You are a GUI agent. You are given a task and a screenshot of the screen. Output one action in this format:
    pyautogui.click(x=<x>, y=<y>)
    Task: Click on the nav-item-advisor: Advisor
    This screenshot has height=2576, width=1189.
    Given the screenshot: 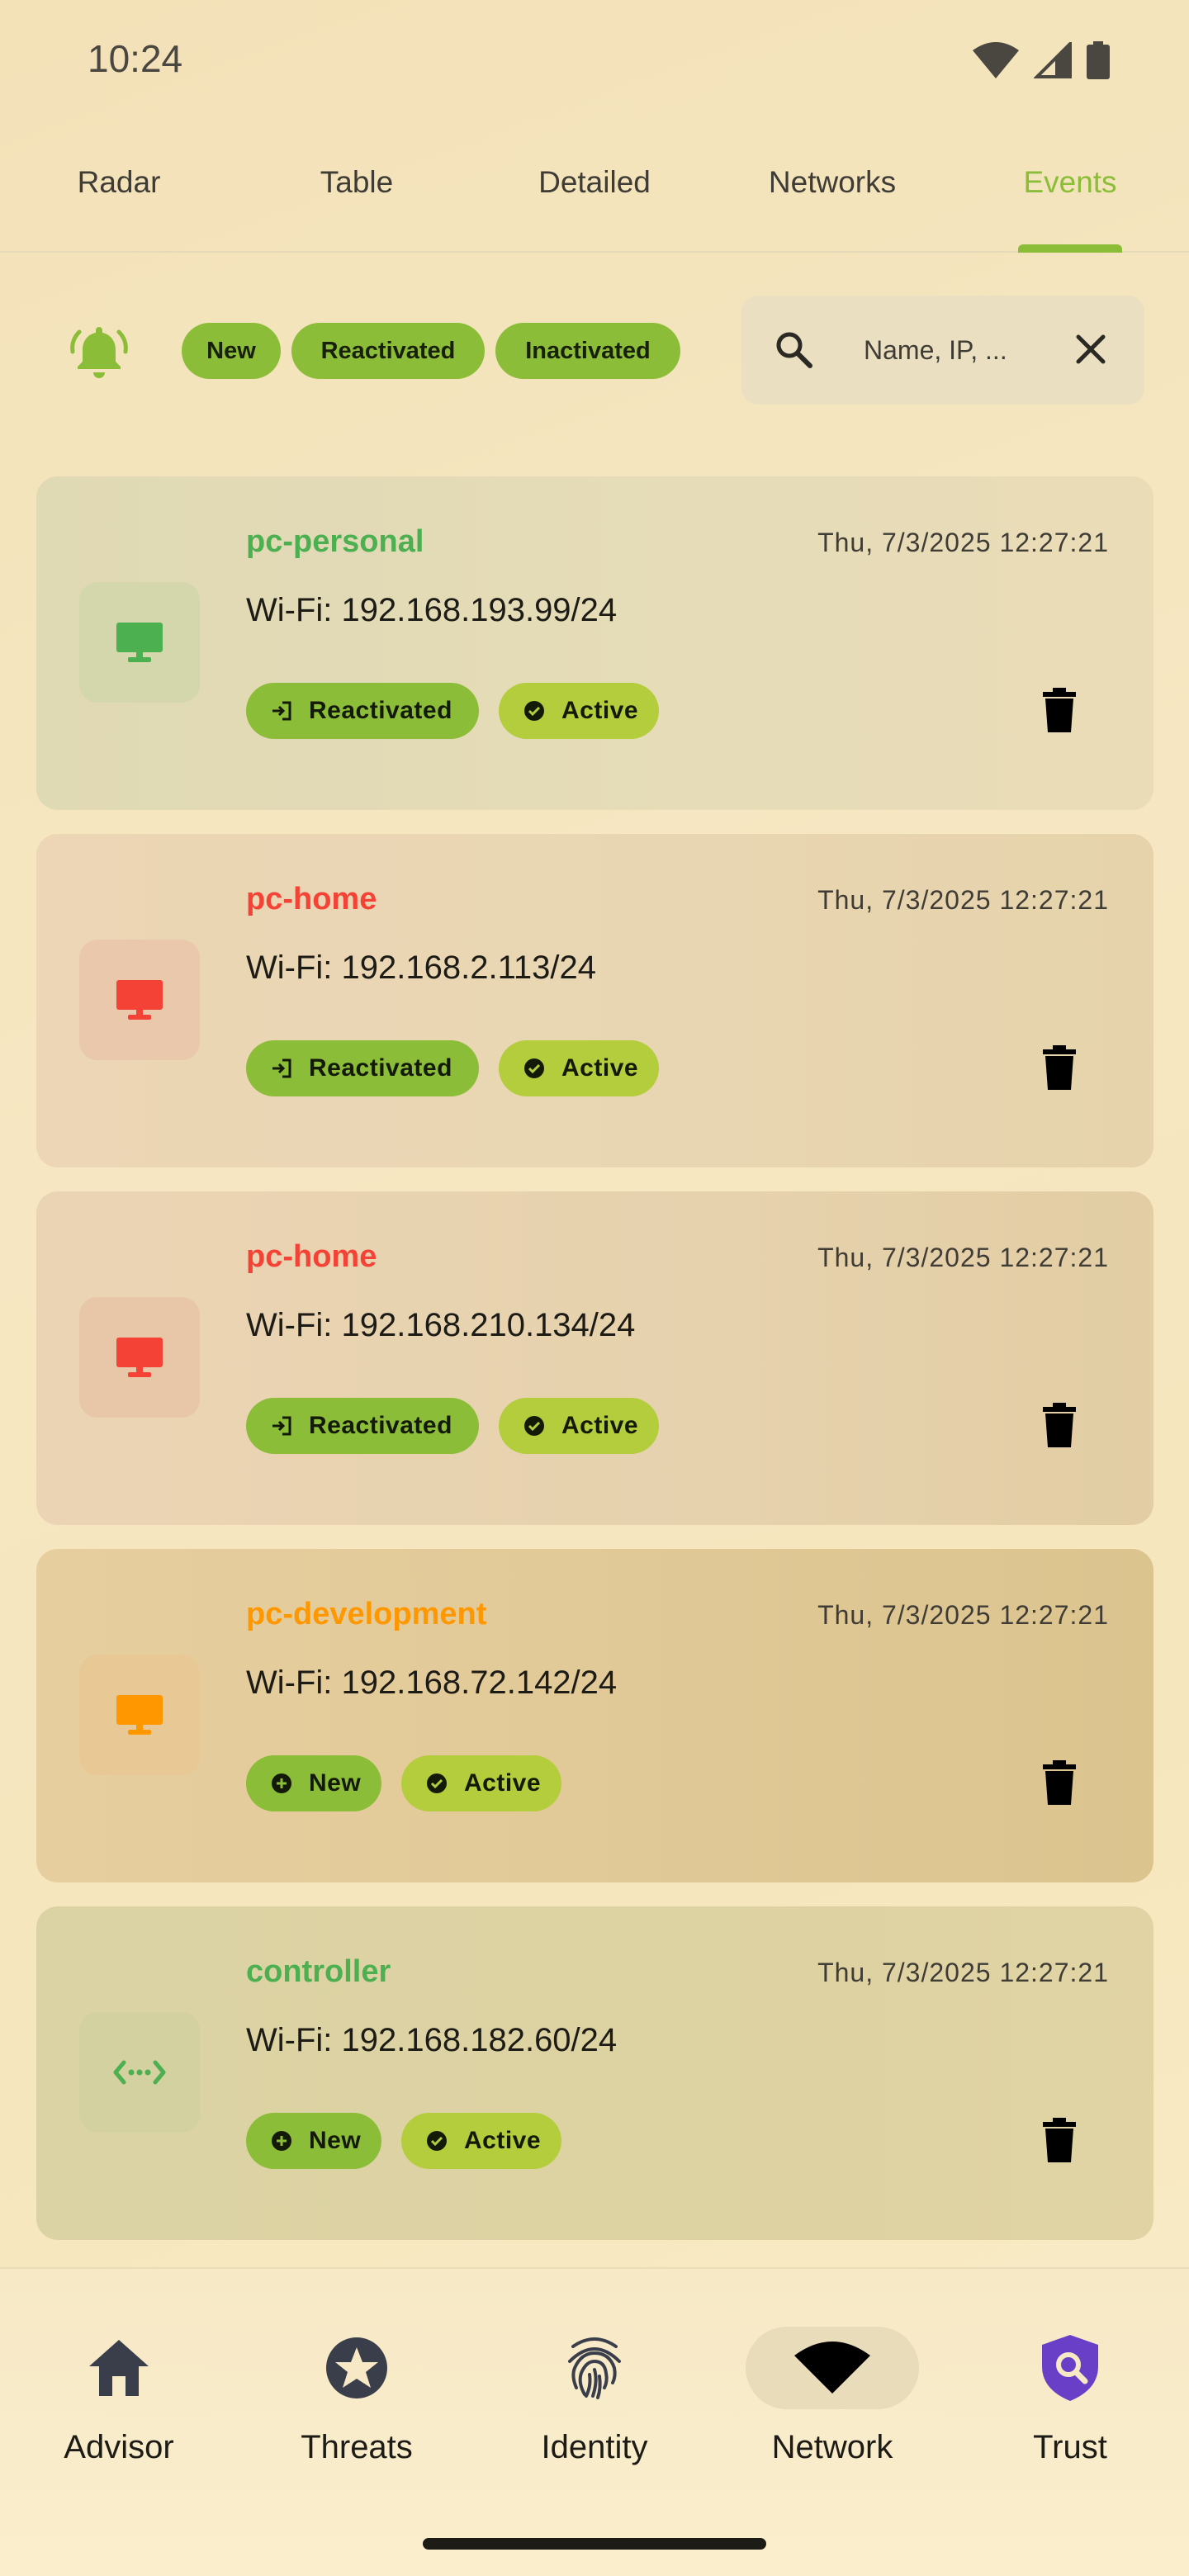 What is the action you would take?
    pyautogui.click(x=119, y=2396)
    